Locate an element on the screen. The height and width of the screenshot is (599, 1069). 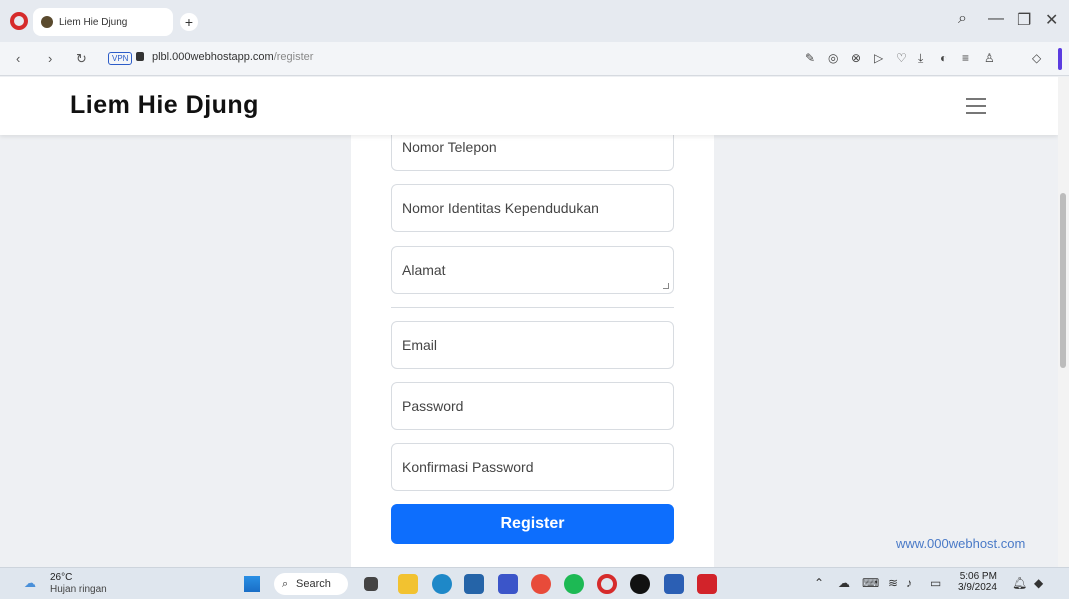
volume-icon: ♪ is located at coordinates (909, 583).